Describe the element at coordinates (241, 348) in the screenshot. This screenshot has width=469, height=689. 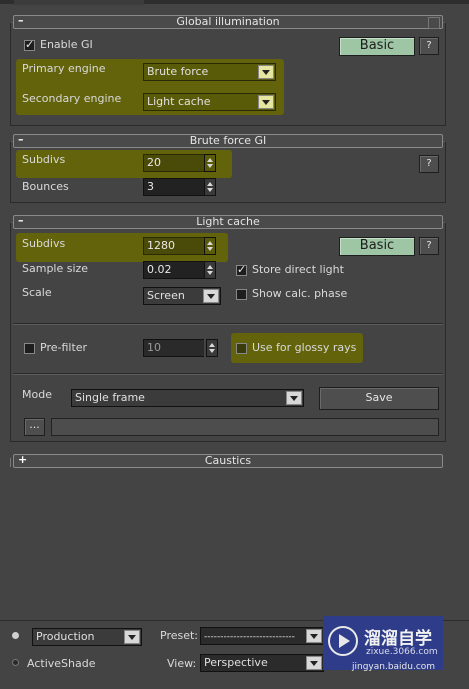
I see `use-glossy-rays-checkbox` at that location.